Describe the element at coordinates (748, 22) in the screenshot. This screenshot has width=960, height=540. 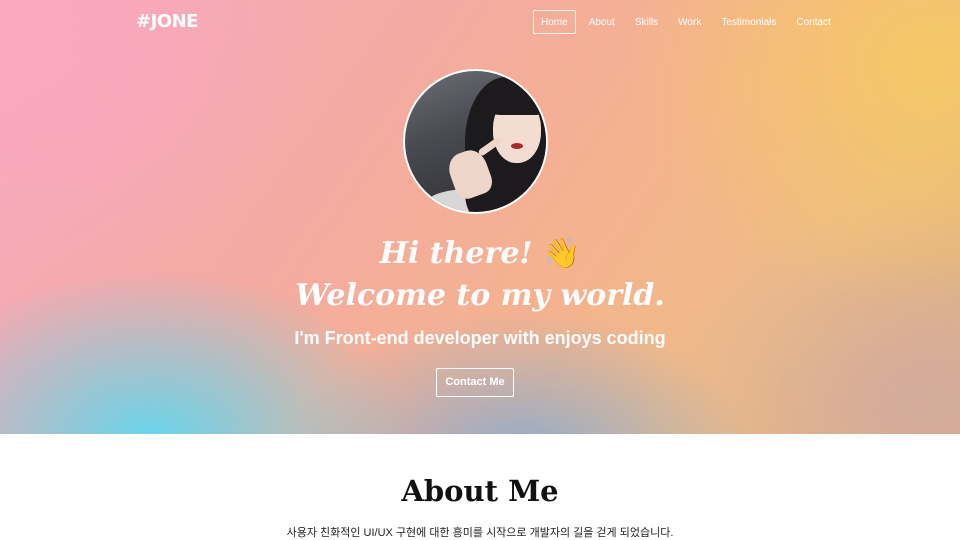
I see `nav-testimonials: Testimonials` at that location.